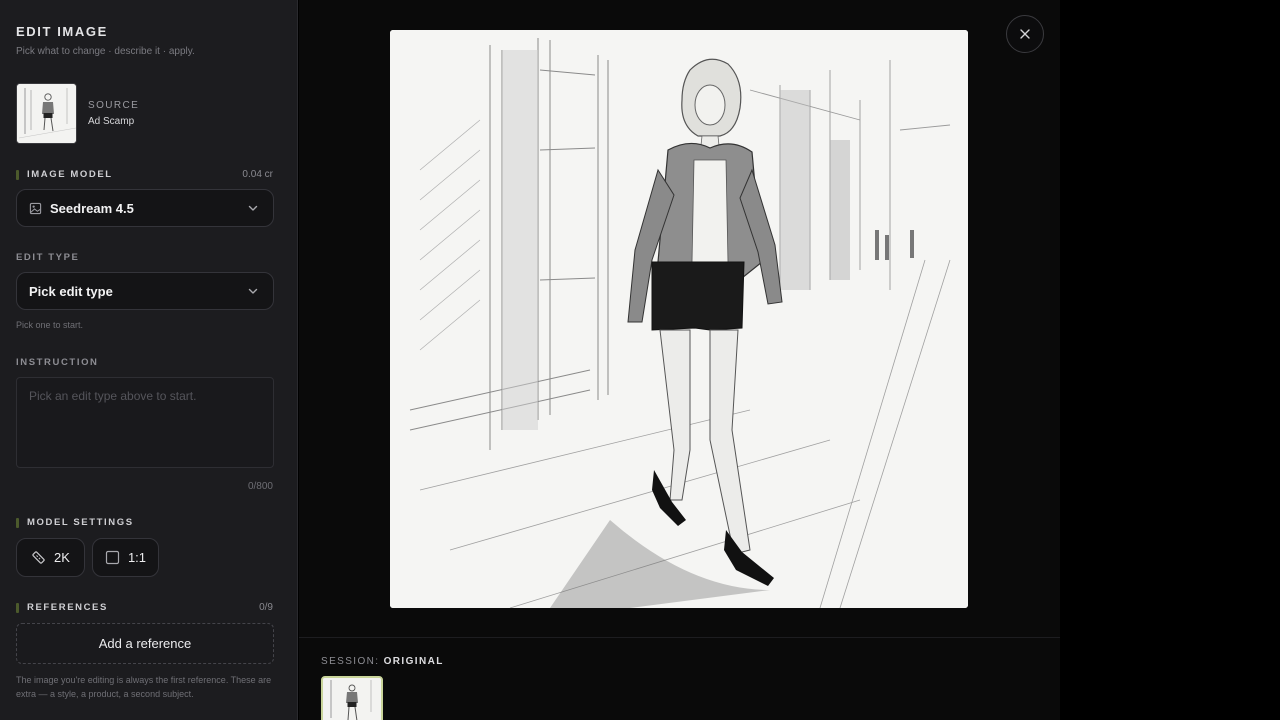 Image resolution: width=1280 pixels, height=720 pixels. Describe the element at coordinates (145, 422) in the screenshot. I see `instruction-input` at that location.